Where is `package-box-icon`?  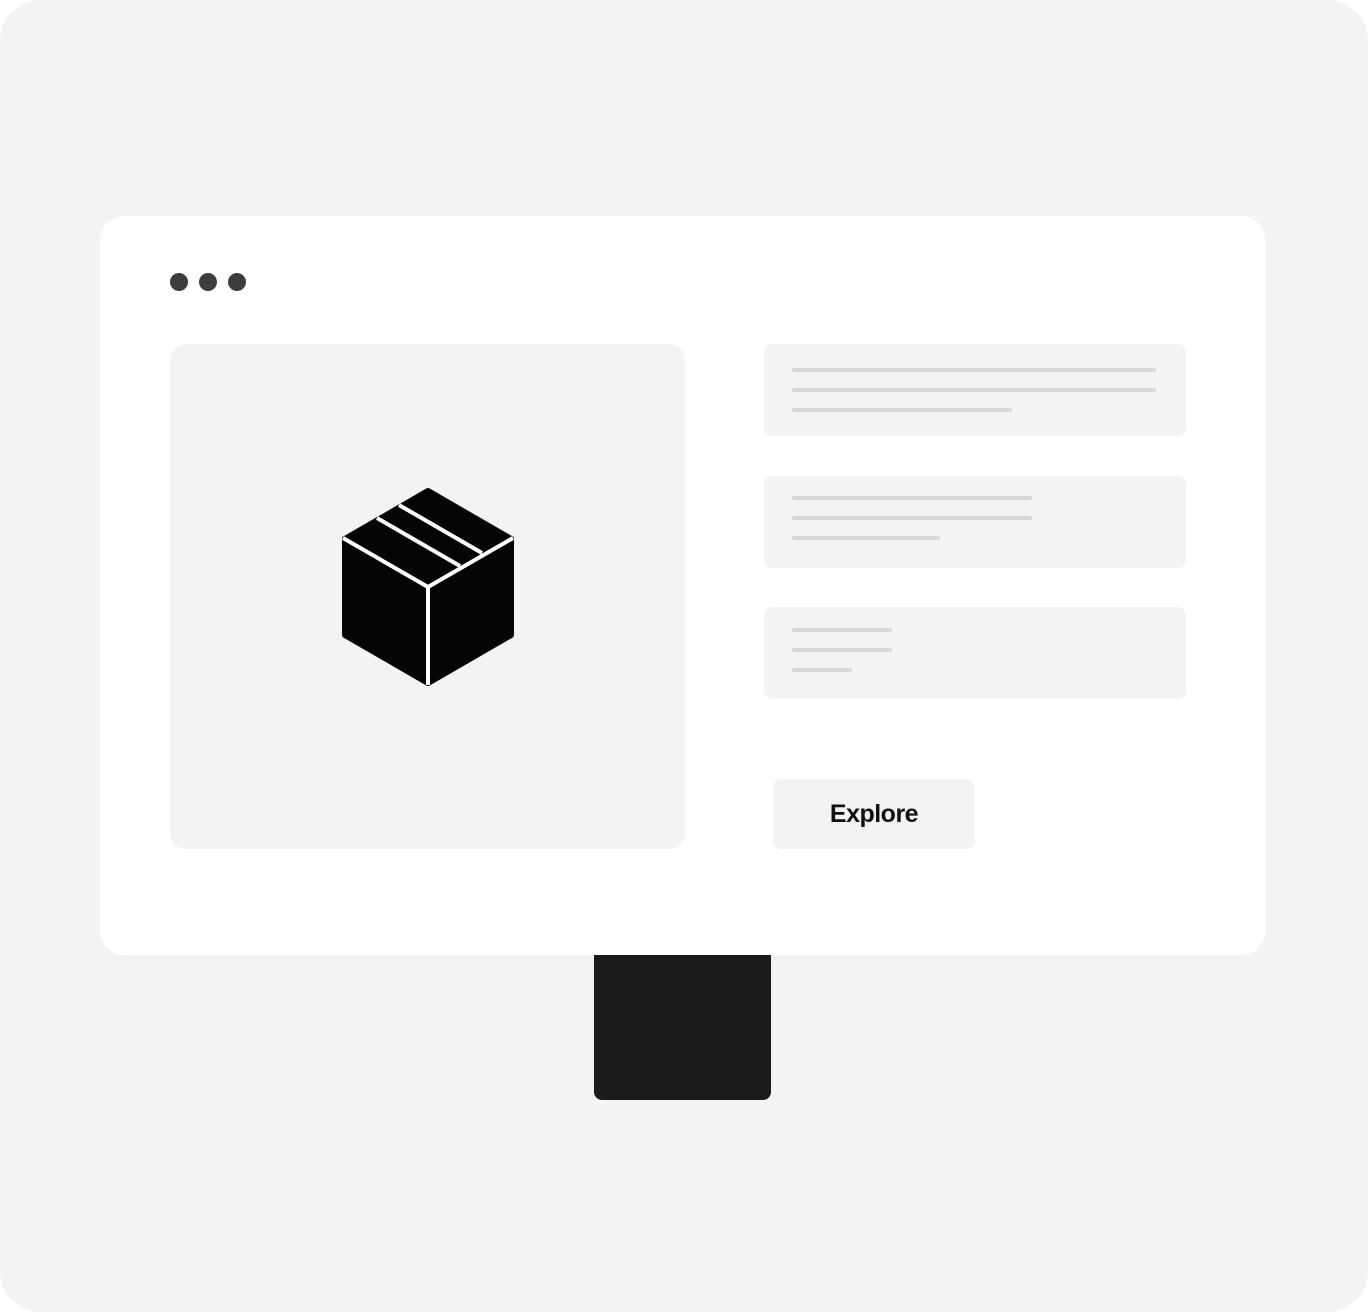 package-box-icon is located at coordinates (428, 587).